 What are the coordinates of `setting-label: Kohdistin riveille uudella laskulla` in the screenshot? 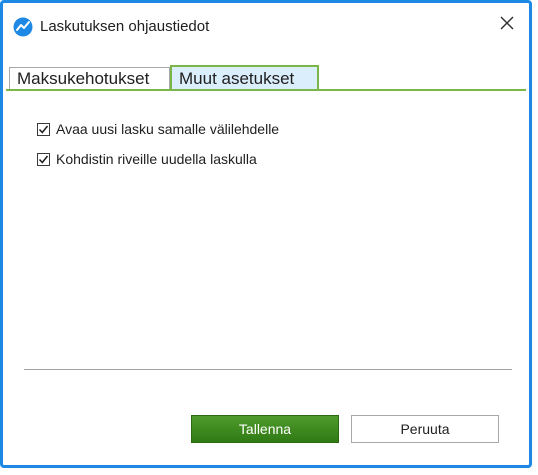 It's located at (156, 159).